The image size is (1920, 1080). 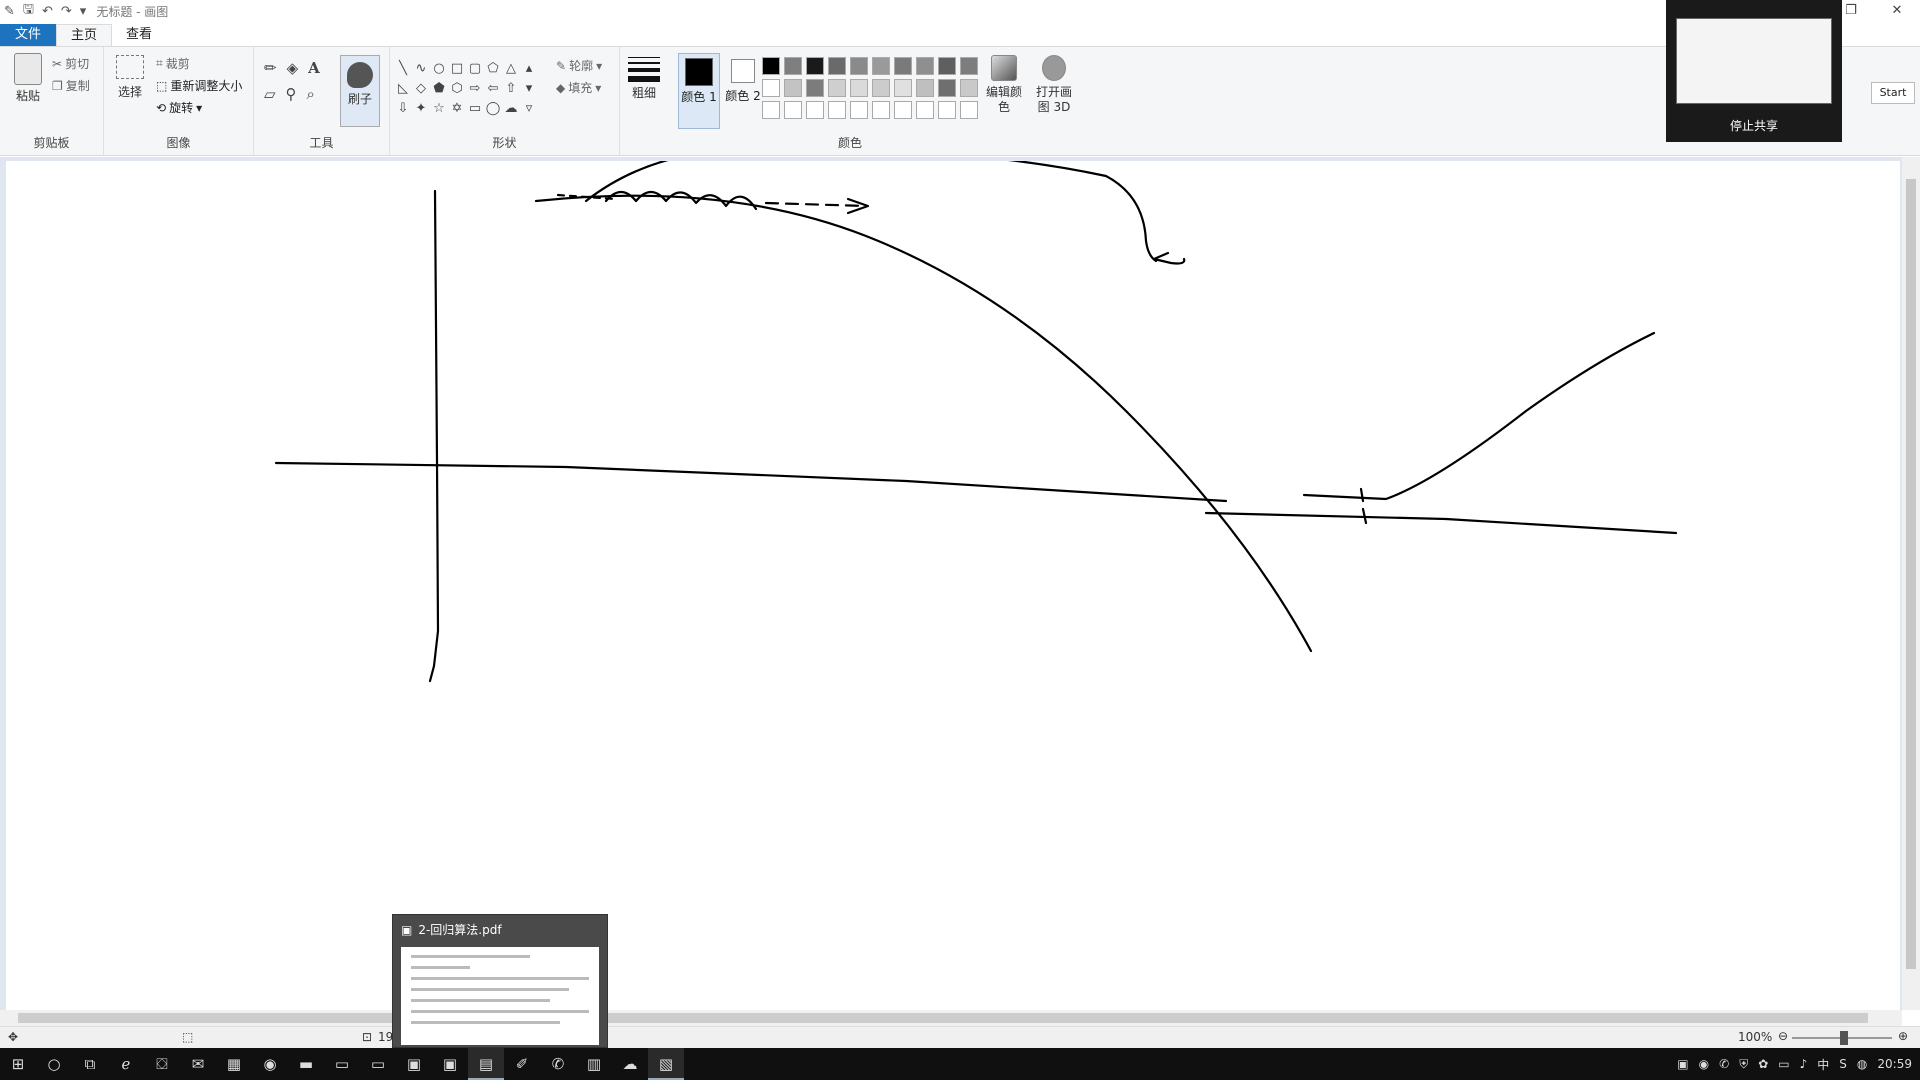 What do you see at coordinates (66, 11) in the screenshot?
I see `redo-icon: ↷` at bounding box center [66, 11].